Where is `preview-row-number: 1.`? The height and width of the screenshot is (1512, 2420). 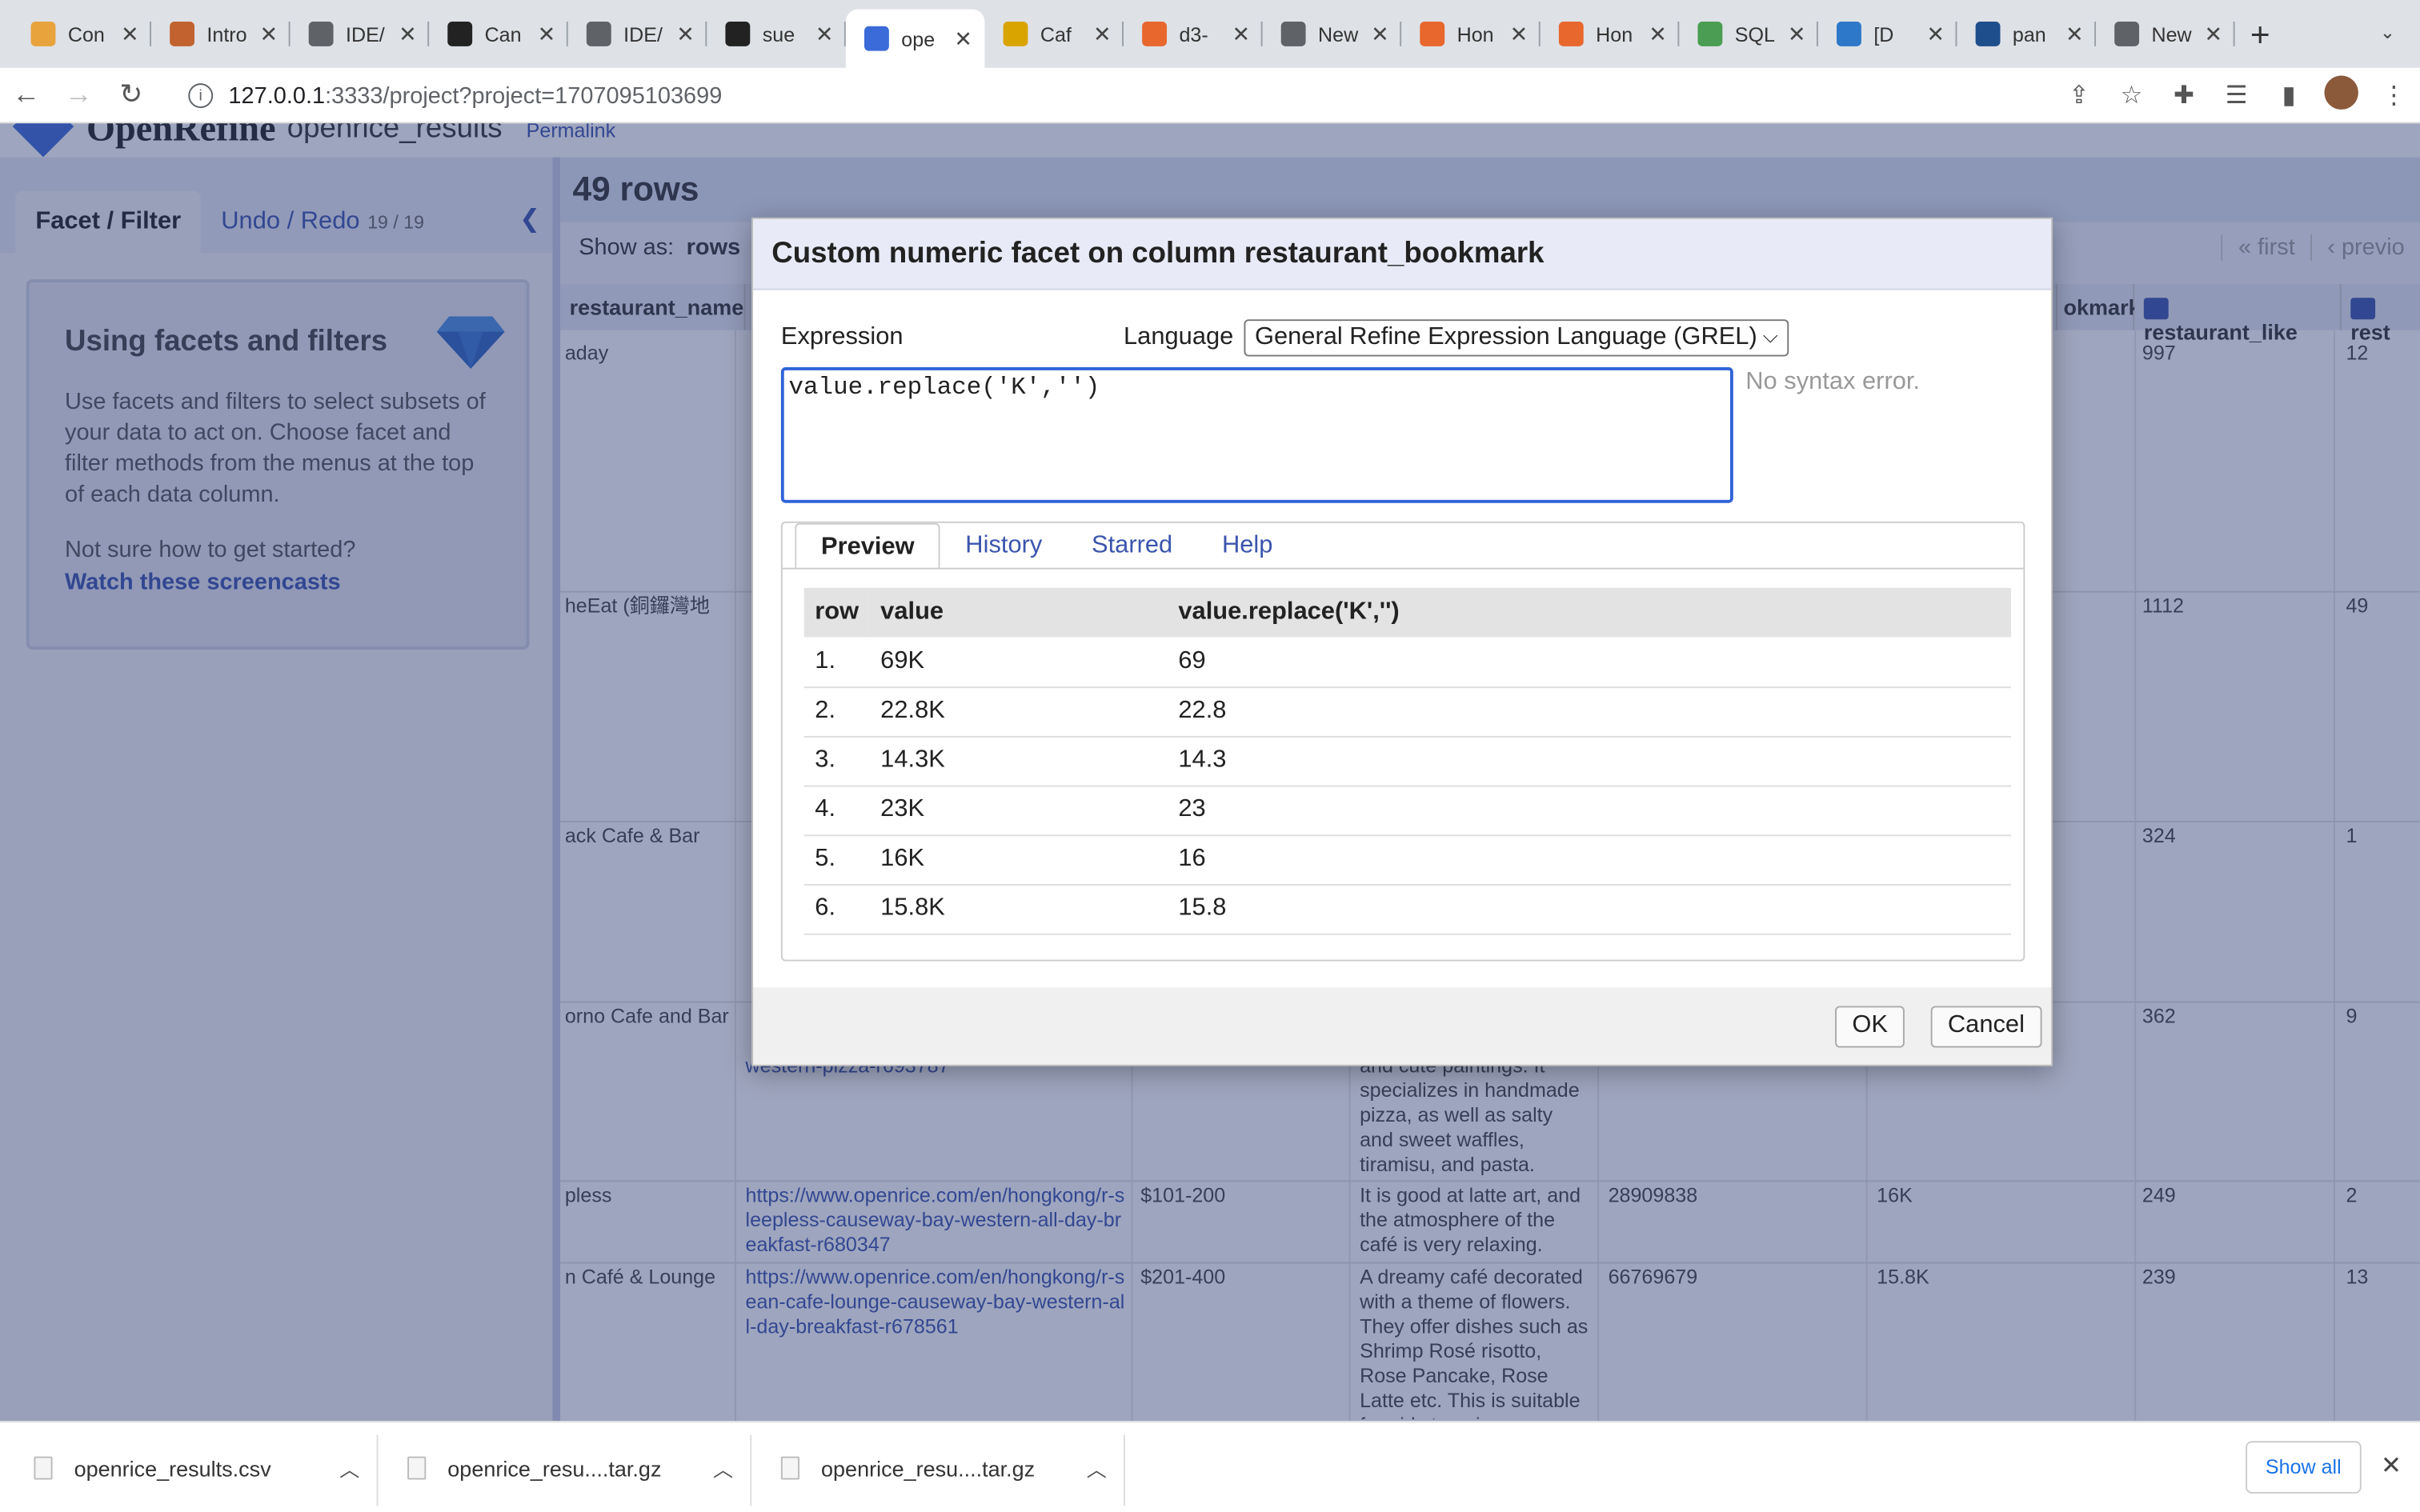 preview-row-number: 1. is located at coordinates (836, 662).